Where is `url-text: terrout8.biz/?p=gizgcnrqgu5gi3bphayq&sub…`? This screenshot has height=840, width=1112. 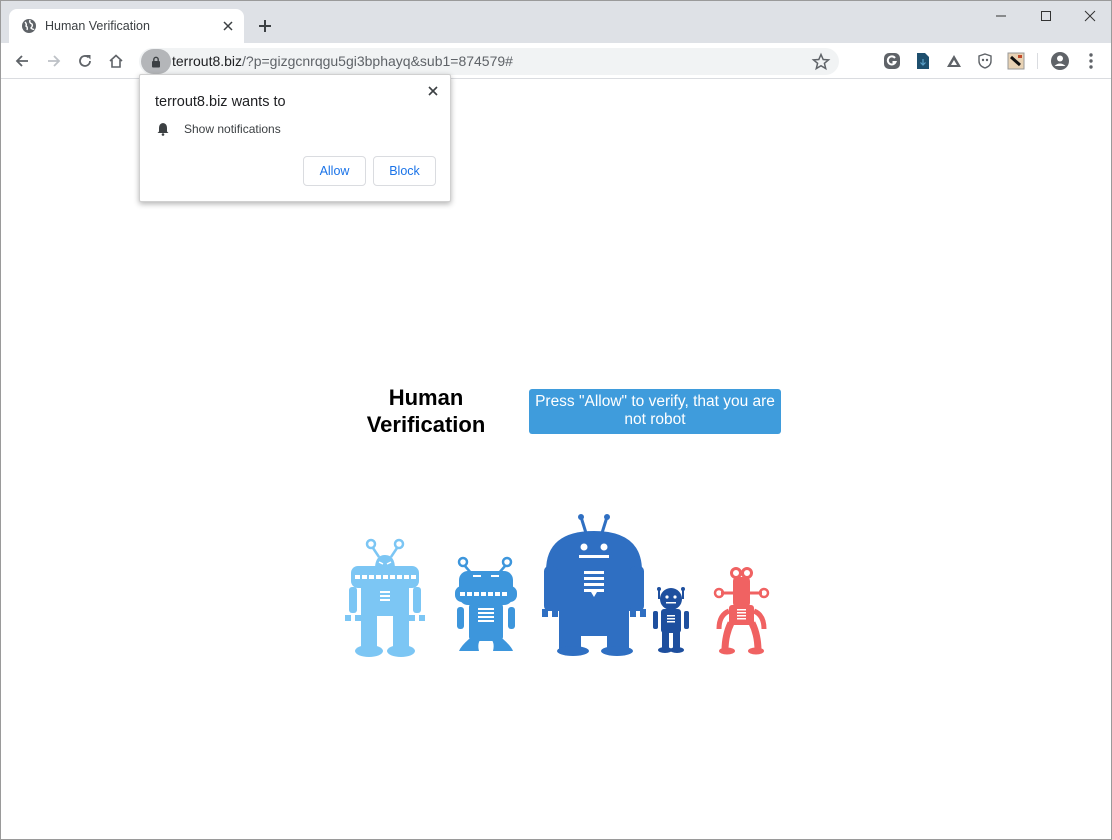 url-text: terrout8.biz/?p=gizgcnrqgu5gi3bphayq&sub… is located at coordinates (342, 61).